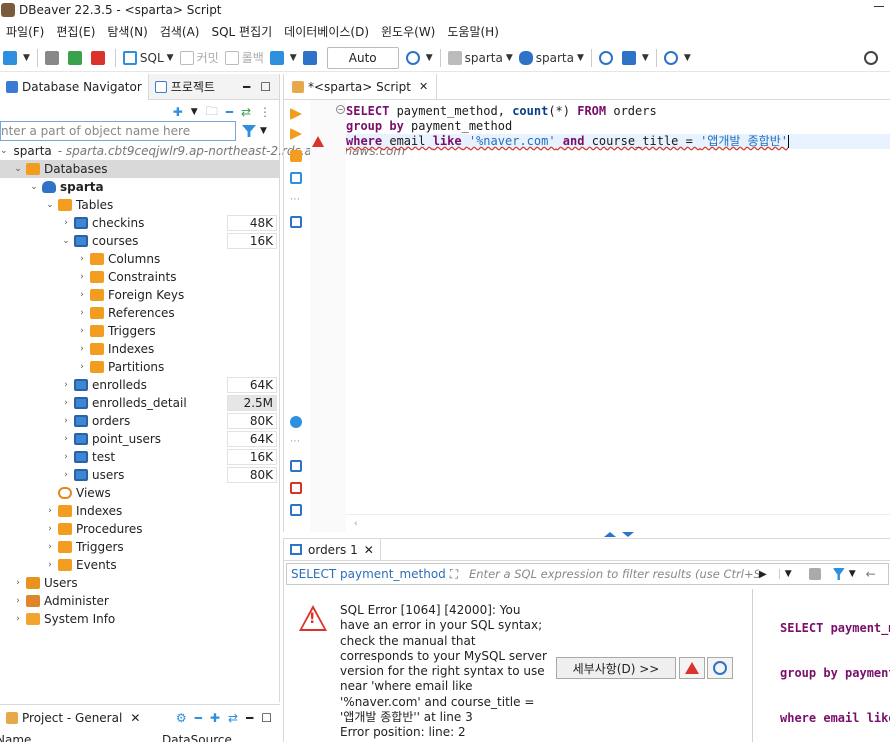 This screenshot has width=890, height=742. I want to click on tab-database-navigator: Database Navigator, so click(74, 86).